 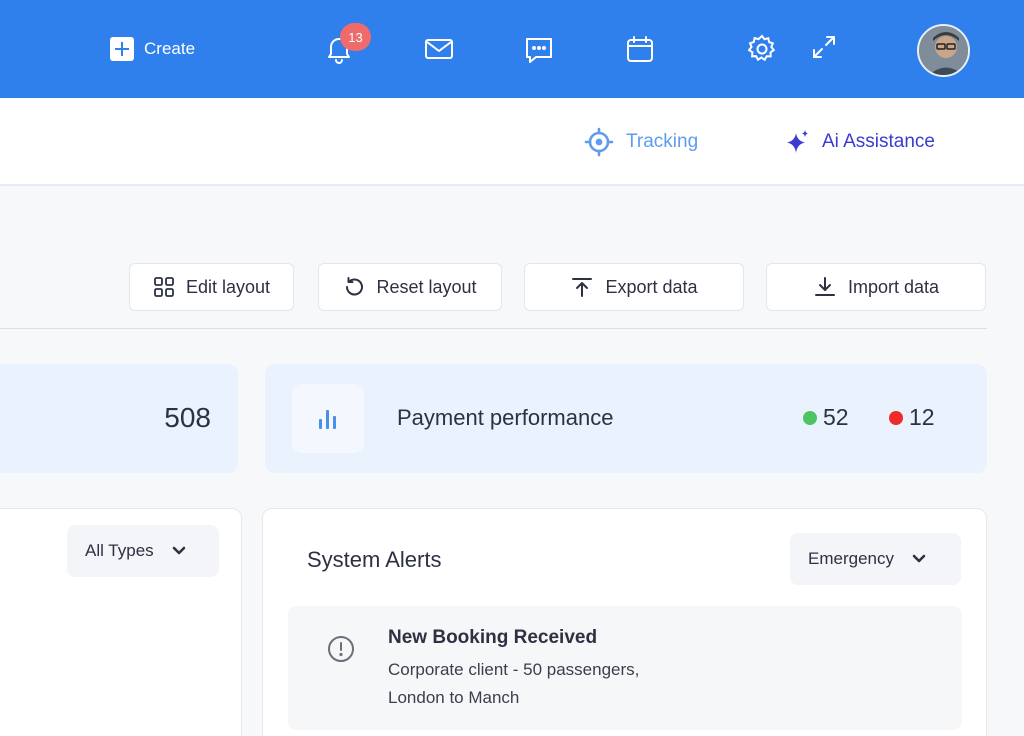 What do you see at coordinates (355, 286) in the screenshot?
I see `reset-icon` at bounding box center [355, 286].